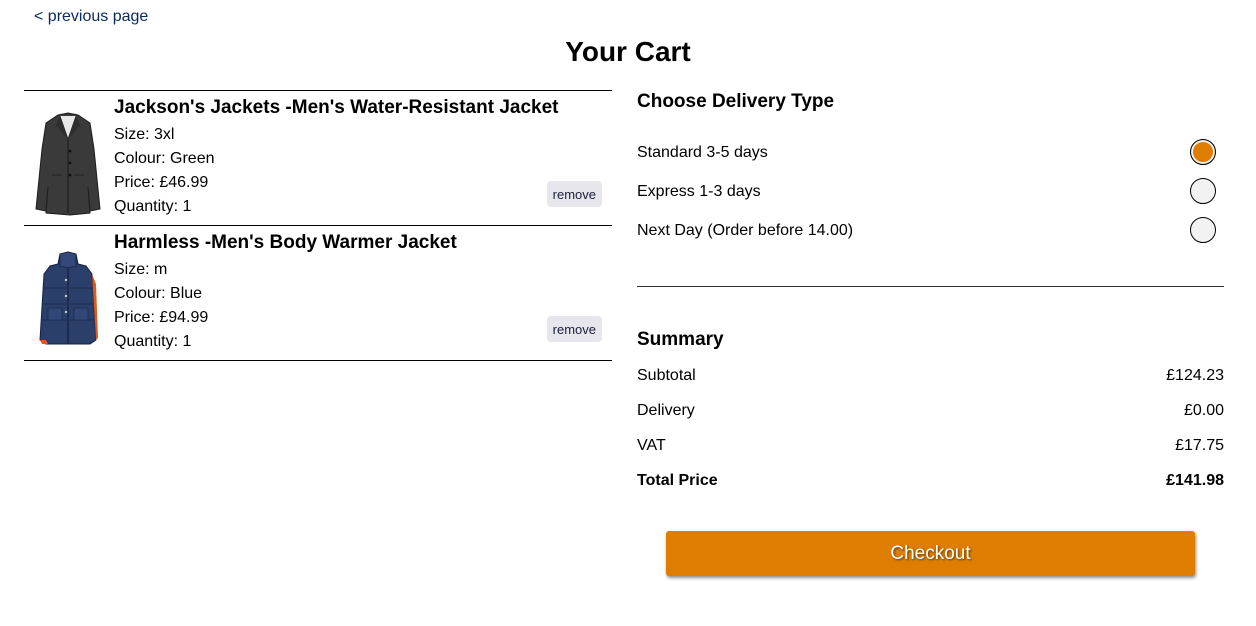 This screenshot has height=626, width=1256. I want to click on delivery-radio-standard, so click(1203, 151).